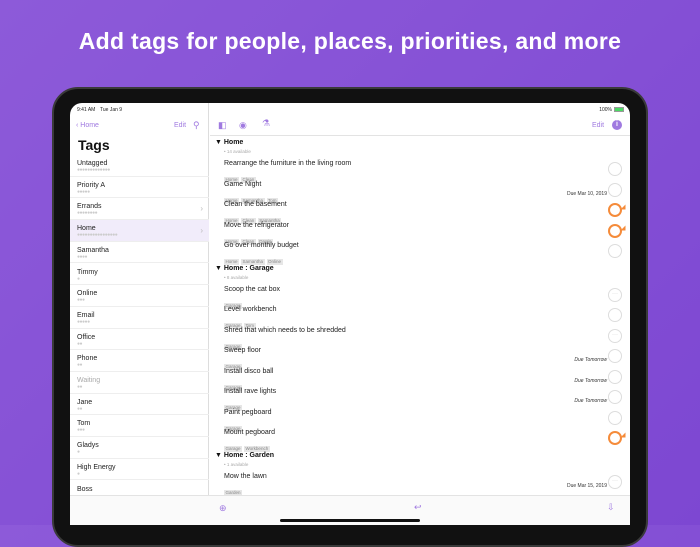 Image resolution: width=700 pixels, height=547 pixels. What do you see at coordinates (87, 272) in the screenshot?
I see `tag-label: Timmy` at bounding box center [87, 272].